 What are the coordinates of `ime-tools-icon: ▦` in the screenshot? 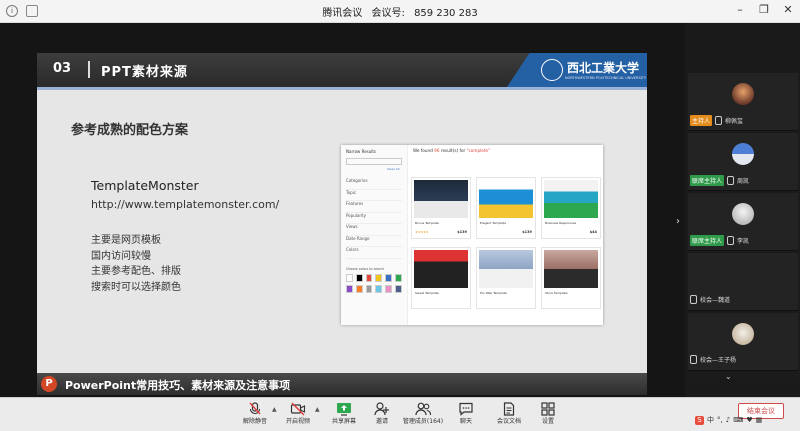 It's located at (759, 420).